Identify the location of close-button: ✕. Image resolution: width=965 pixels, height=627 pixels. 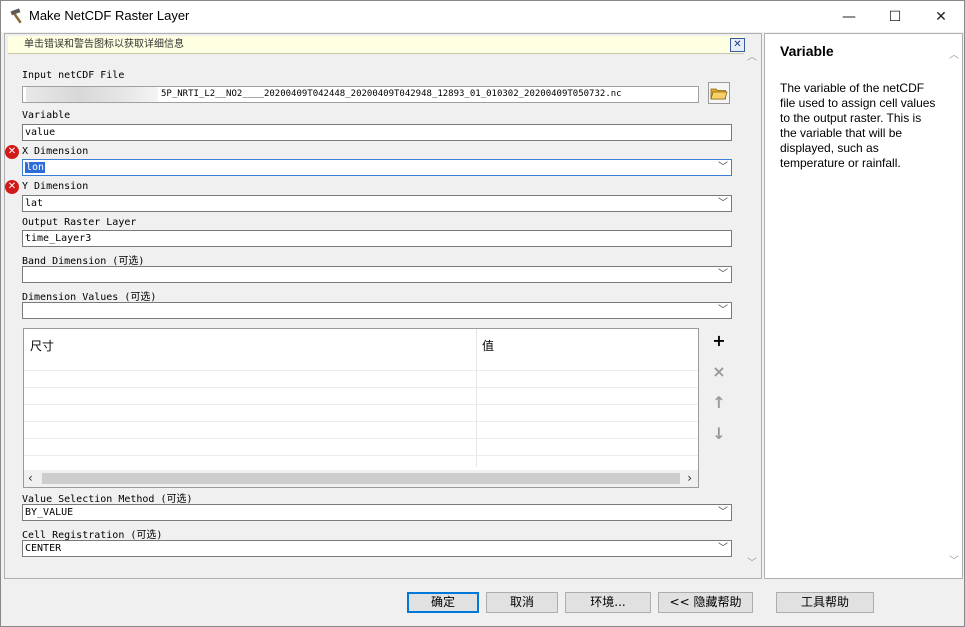
(941, 16).